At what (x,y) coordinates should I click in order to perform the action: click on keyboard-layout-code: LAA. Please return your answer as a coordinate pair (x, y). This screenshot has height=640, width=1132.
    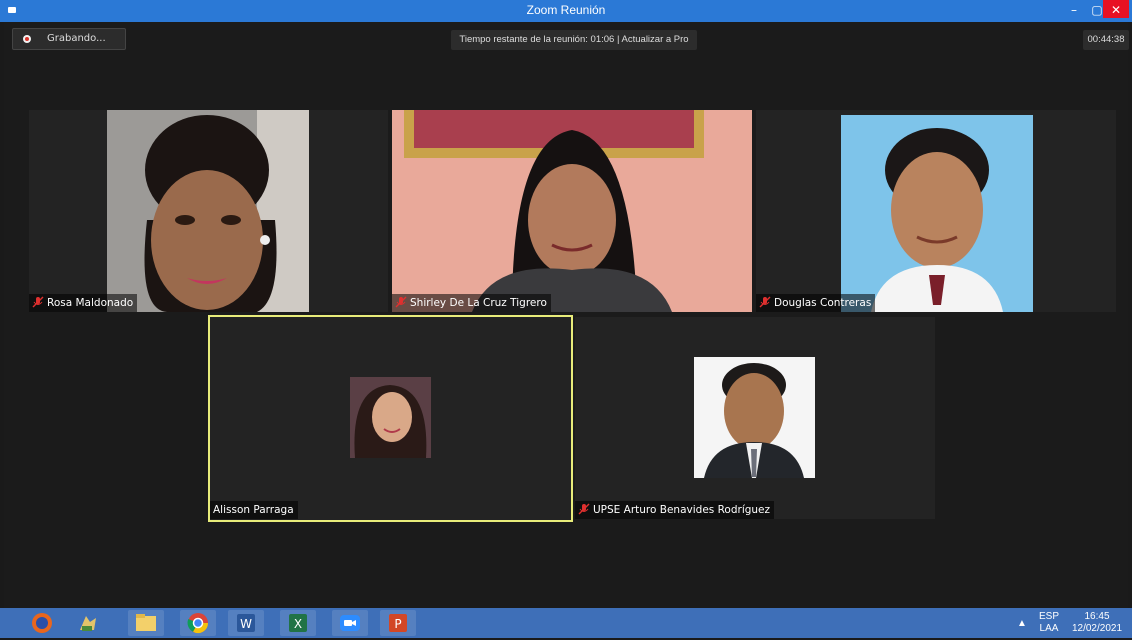
    Looking at the image, I should click on (1049, 628).